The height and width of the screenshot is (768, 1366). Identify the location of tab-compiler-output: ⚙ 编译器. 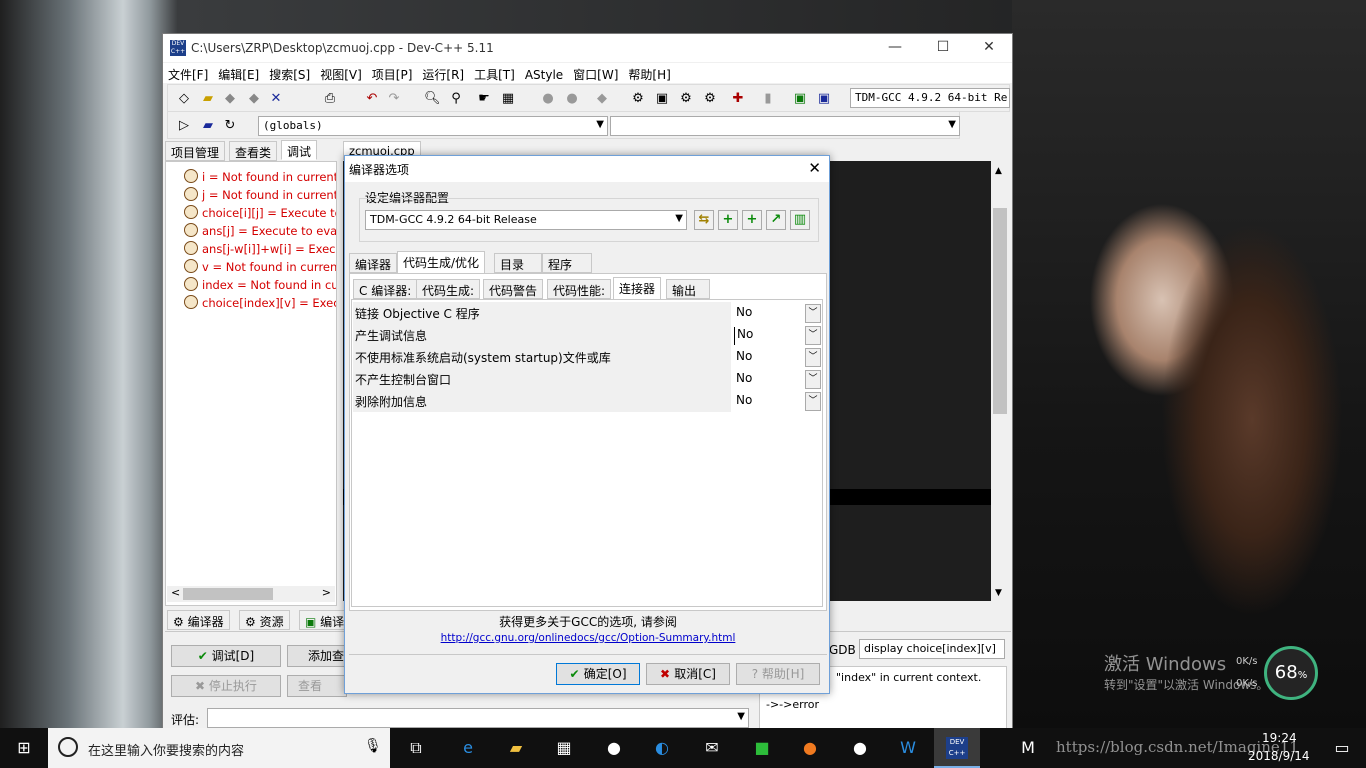
(198, 620).